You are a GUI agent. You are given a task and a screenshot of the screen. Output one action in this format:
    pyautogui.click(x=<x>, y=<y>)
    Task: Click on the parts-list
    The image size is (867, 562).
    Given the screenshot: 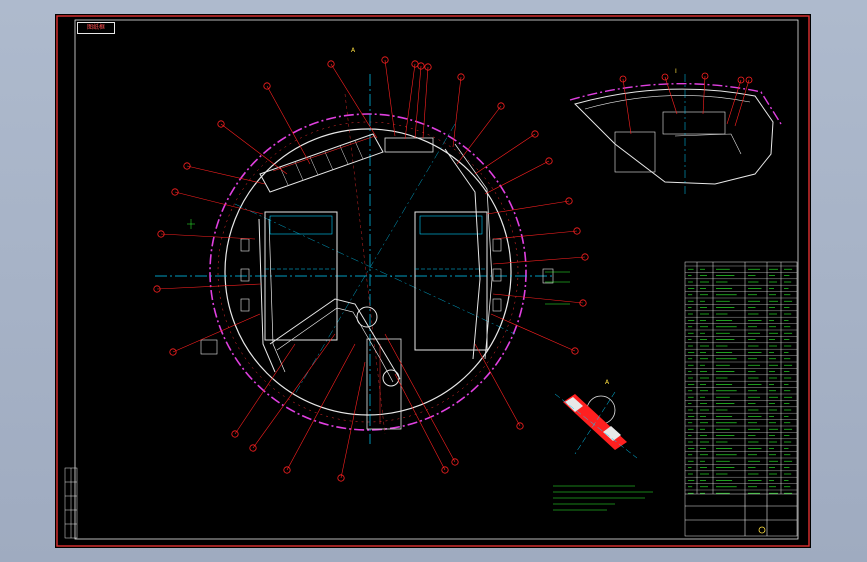 What is the action you would take?
    pyautogui.click(x=741, y=399)
    